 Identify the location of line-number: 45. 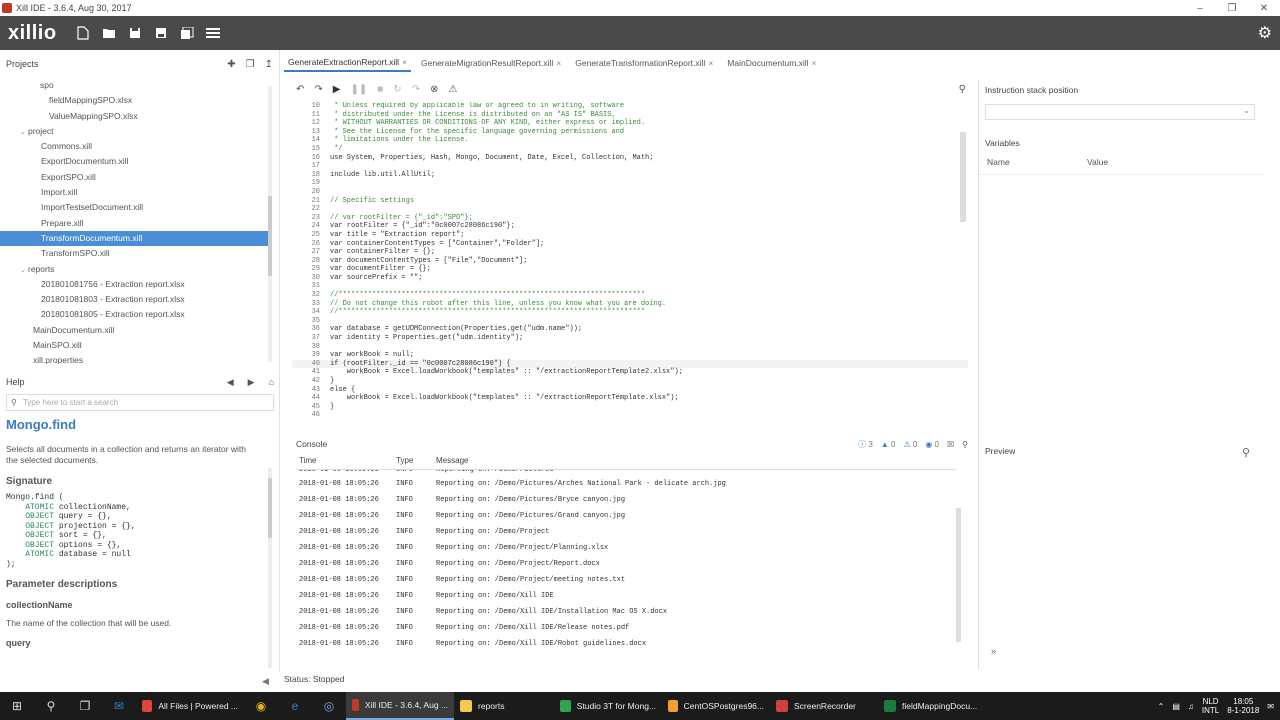
(311, 407).